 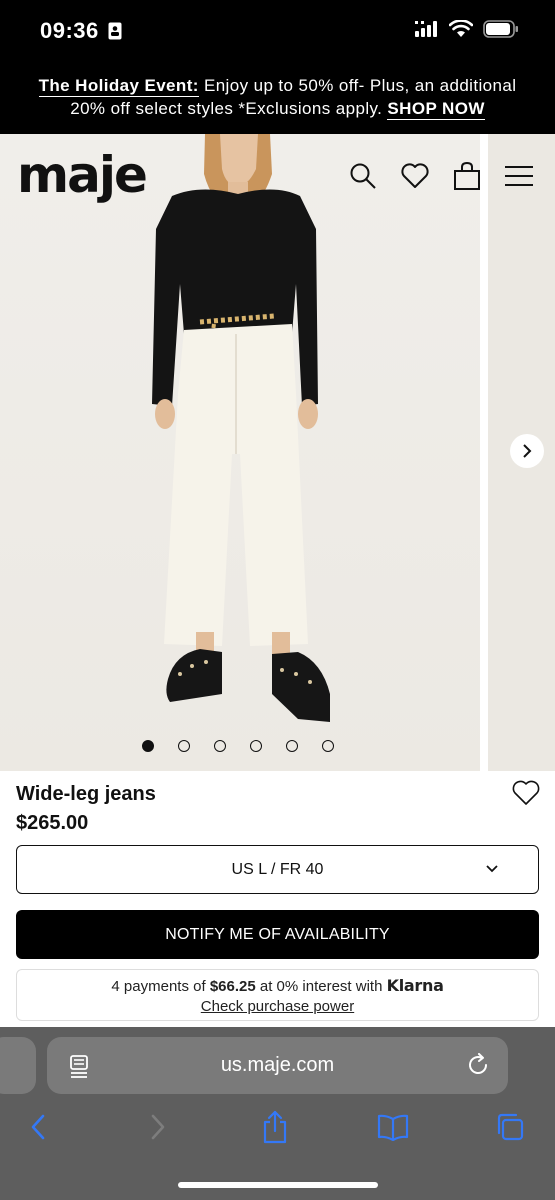 I want to click on carousel-pagination, so click(x=238, y=746).